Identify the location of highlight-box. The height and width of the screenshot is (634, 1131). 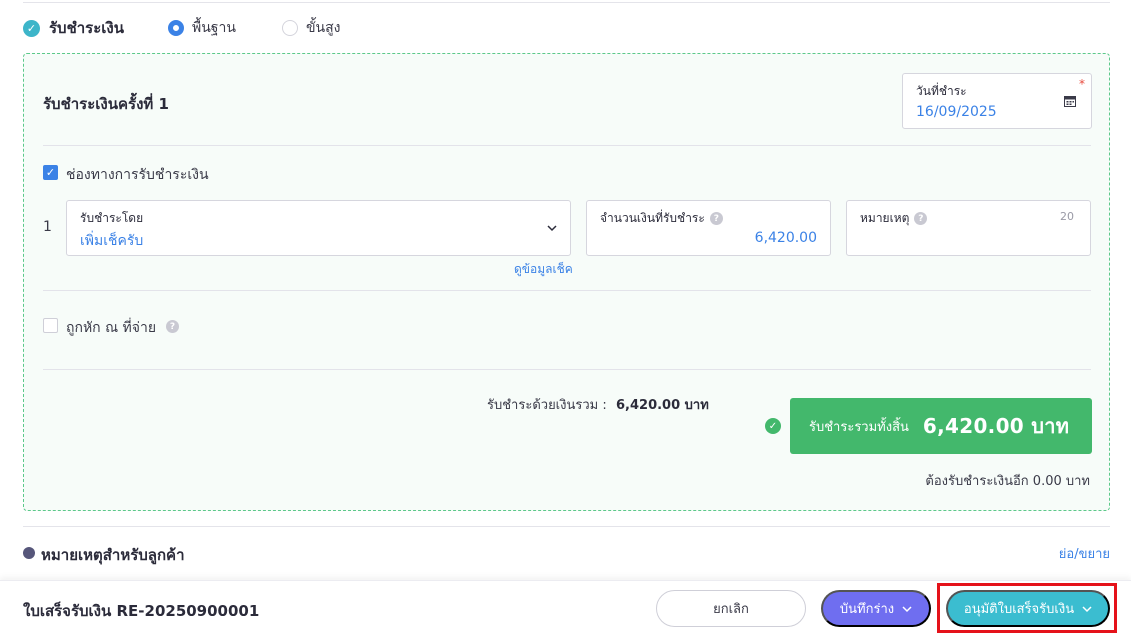
(1027, 608).